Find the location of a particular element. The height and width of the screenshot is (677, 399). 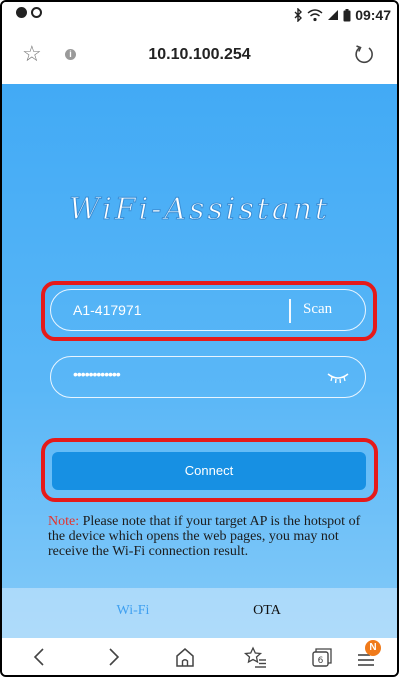

tab-count: 6 is located at coordinates (321, 661).